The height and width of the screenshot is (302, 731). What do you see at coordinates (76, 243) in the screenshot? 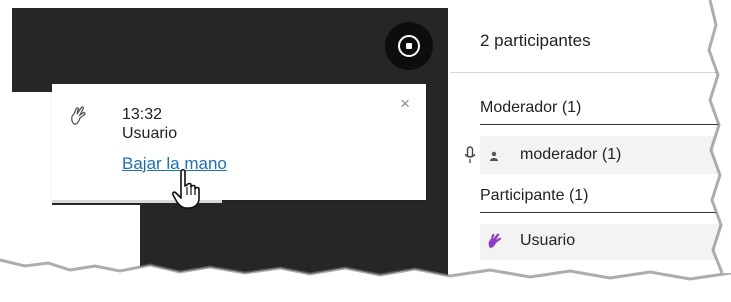
I see `stage-bottom-area` at bounding box center [76, 243].